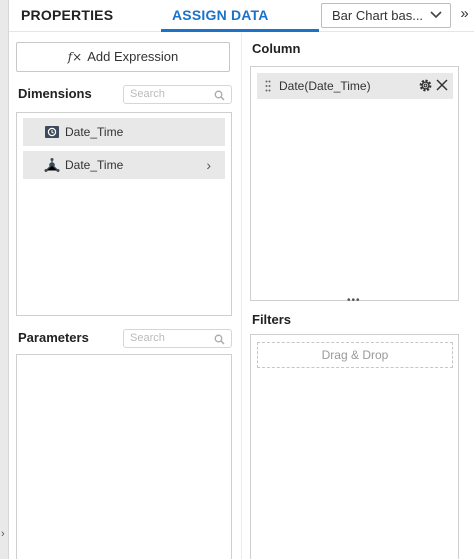  What do you see at coordinates (208, 165) in the screenshot?
I see `chevron-right-icon: ›` at bounding box center [208, 165].